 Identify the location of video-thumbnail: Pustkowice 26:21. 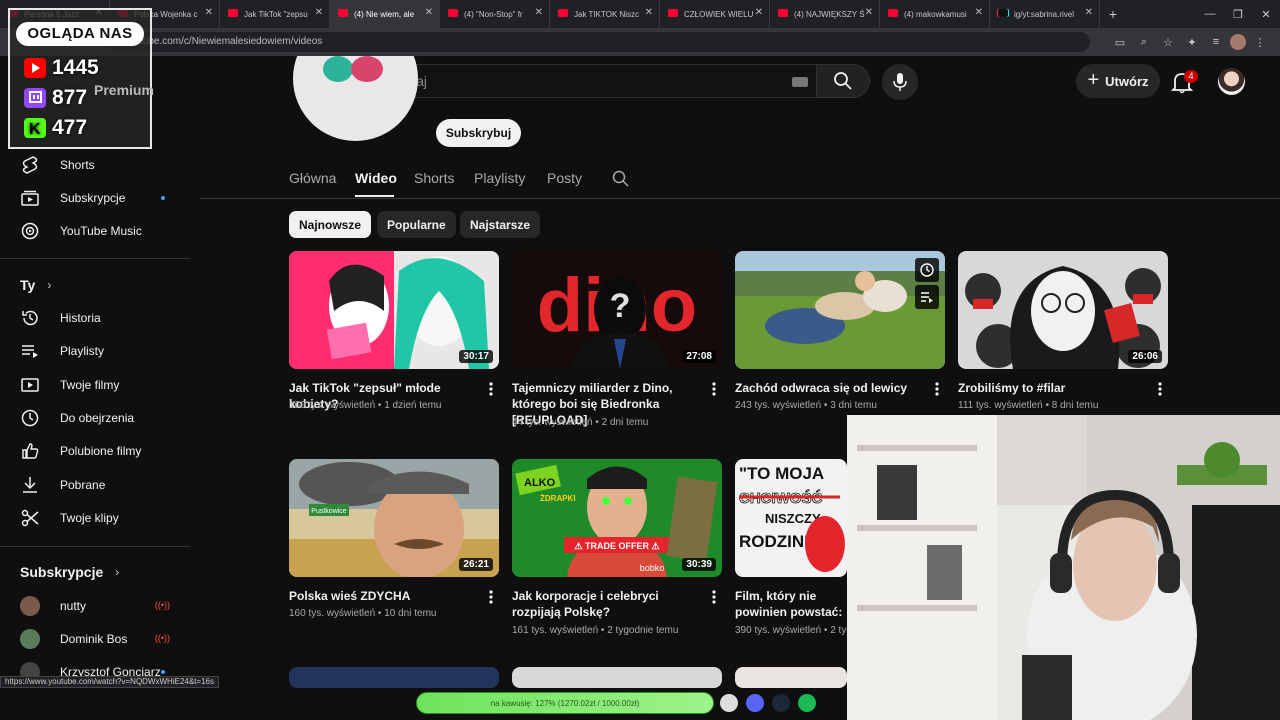
(394, 518).